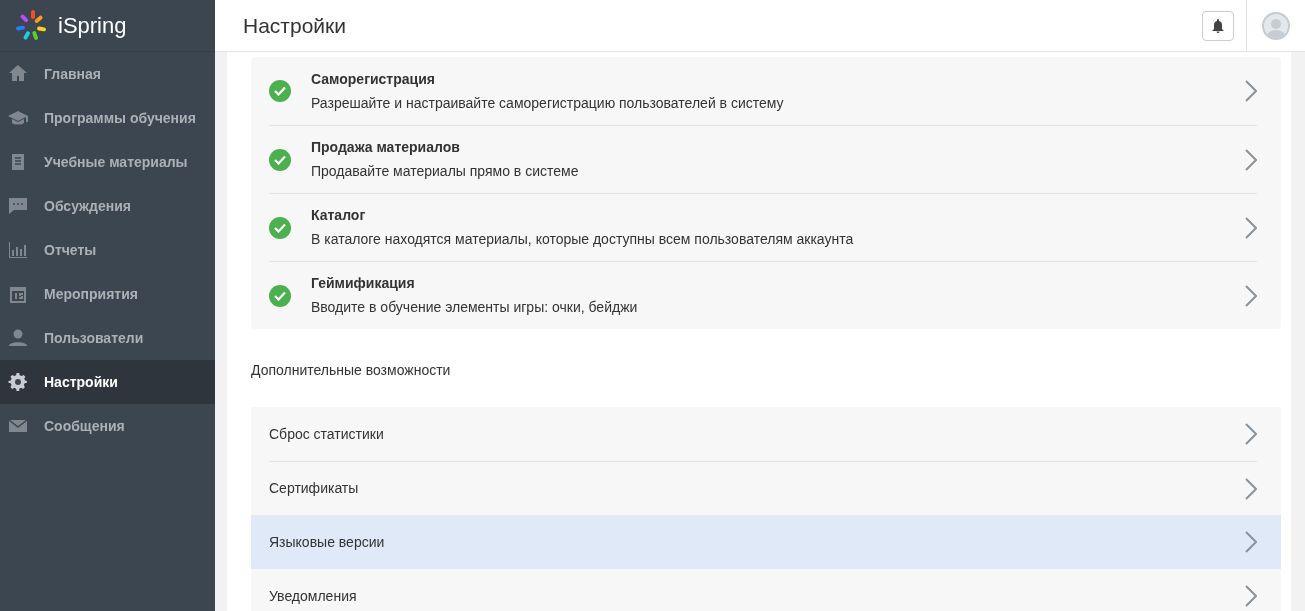 This screenshot has height=611, width=1305. I want to click on settings-row: Каталог В каталоге находятся материалы, которые доступны всем пользователям аккаунта, so click(766, 227).